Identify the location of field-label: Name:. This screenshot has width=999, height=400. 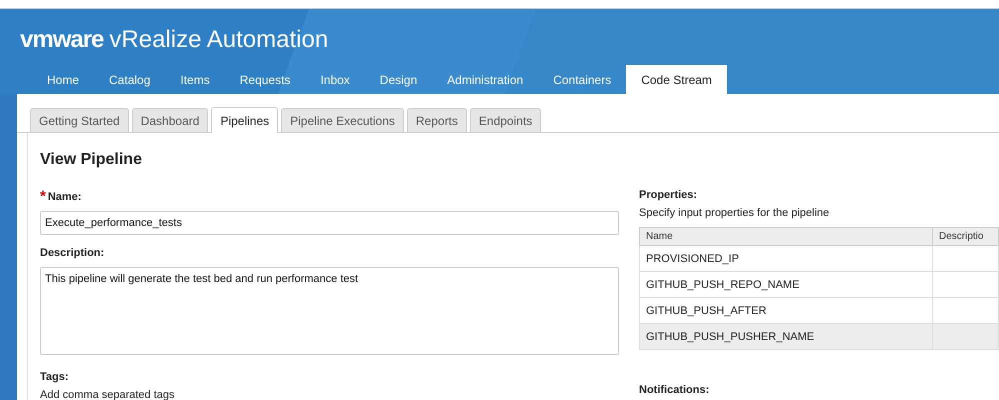
(65, 197).